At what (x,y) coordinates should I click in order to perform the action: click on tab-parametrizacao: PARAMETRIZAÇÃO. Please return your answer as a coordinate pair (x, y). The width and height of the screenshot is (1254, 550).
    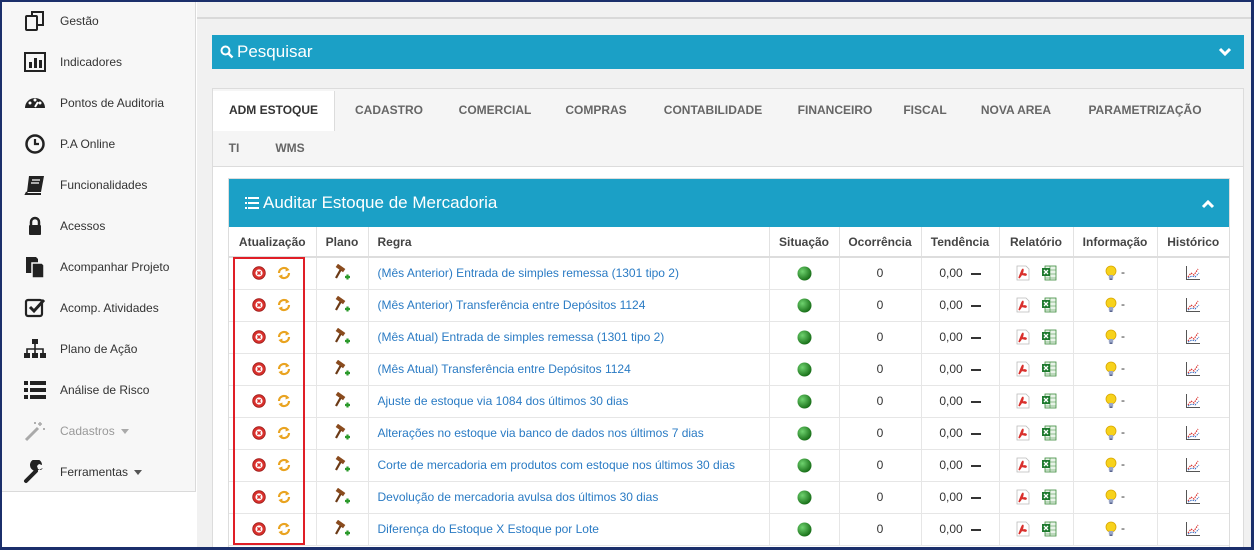
    Looking at the image, I should click on (1145, 110).